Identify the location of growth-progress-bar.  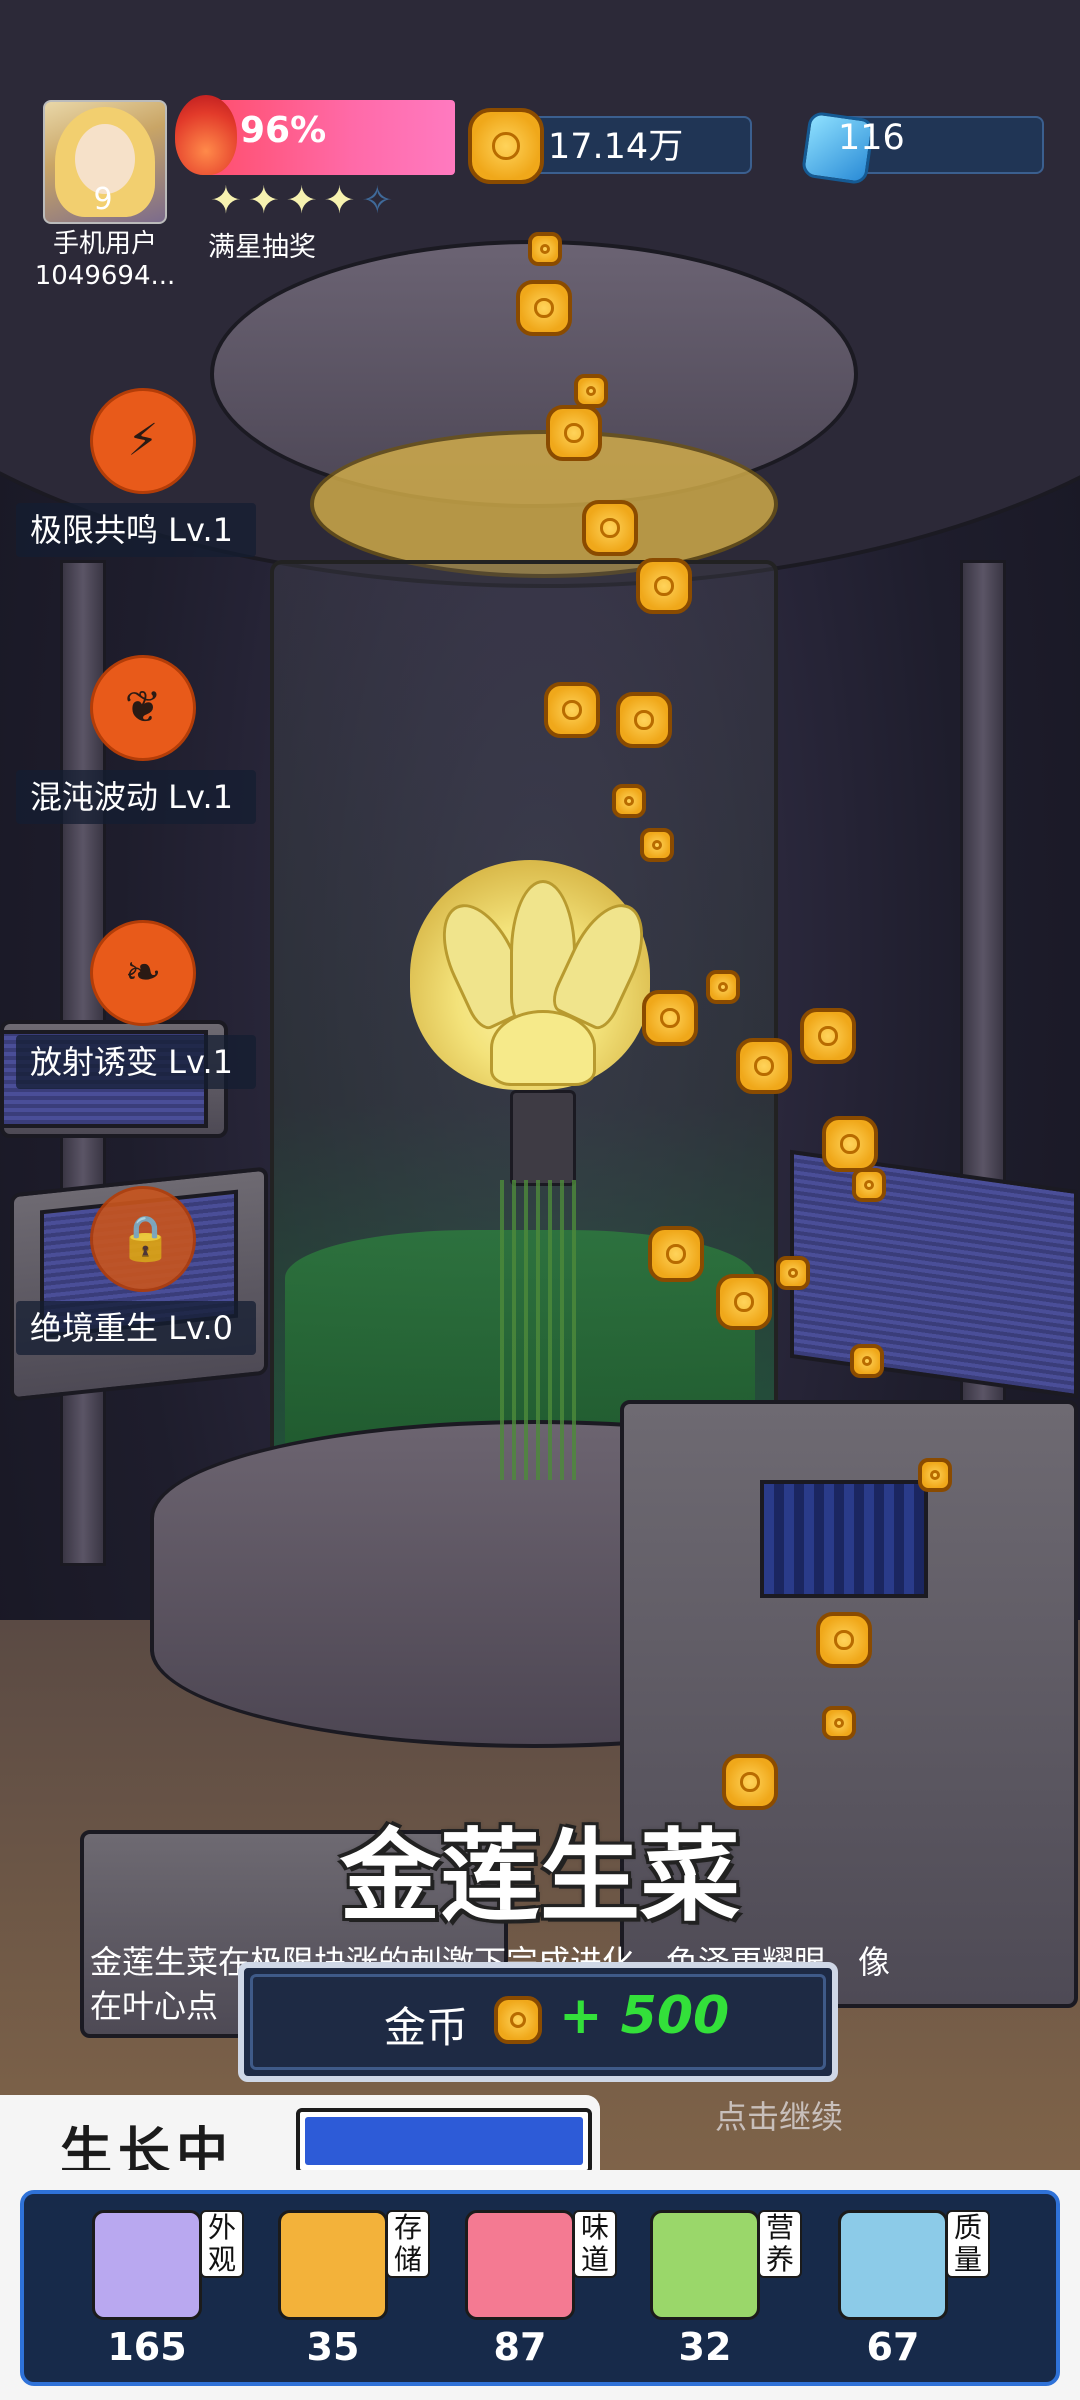
(444, 2141).